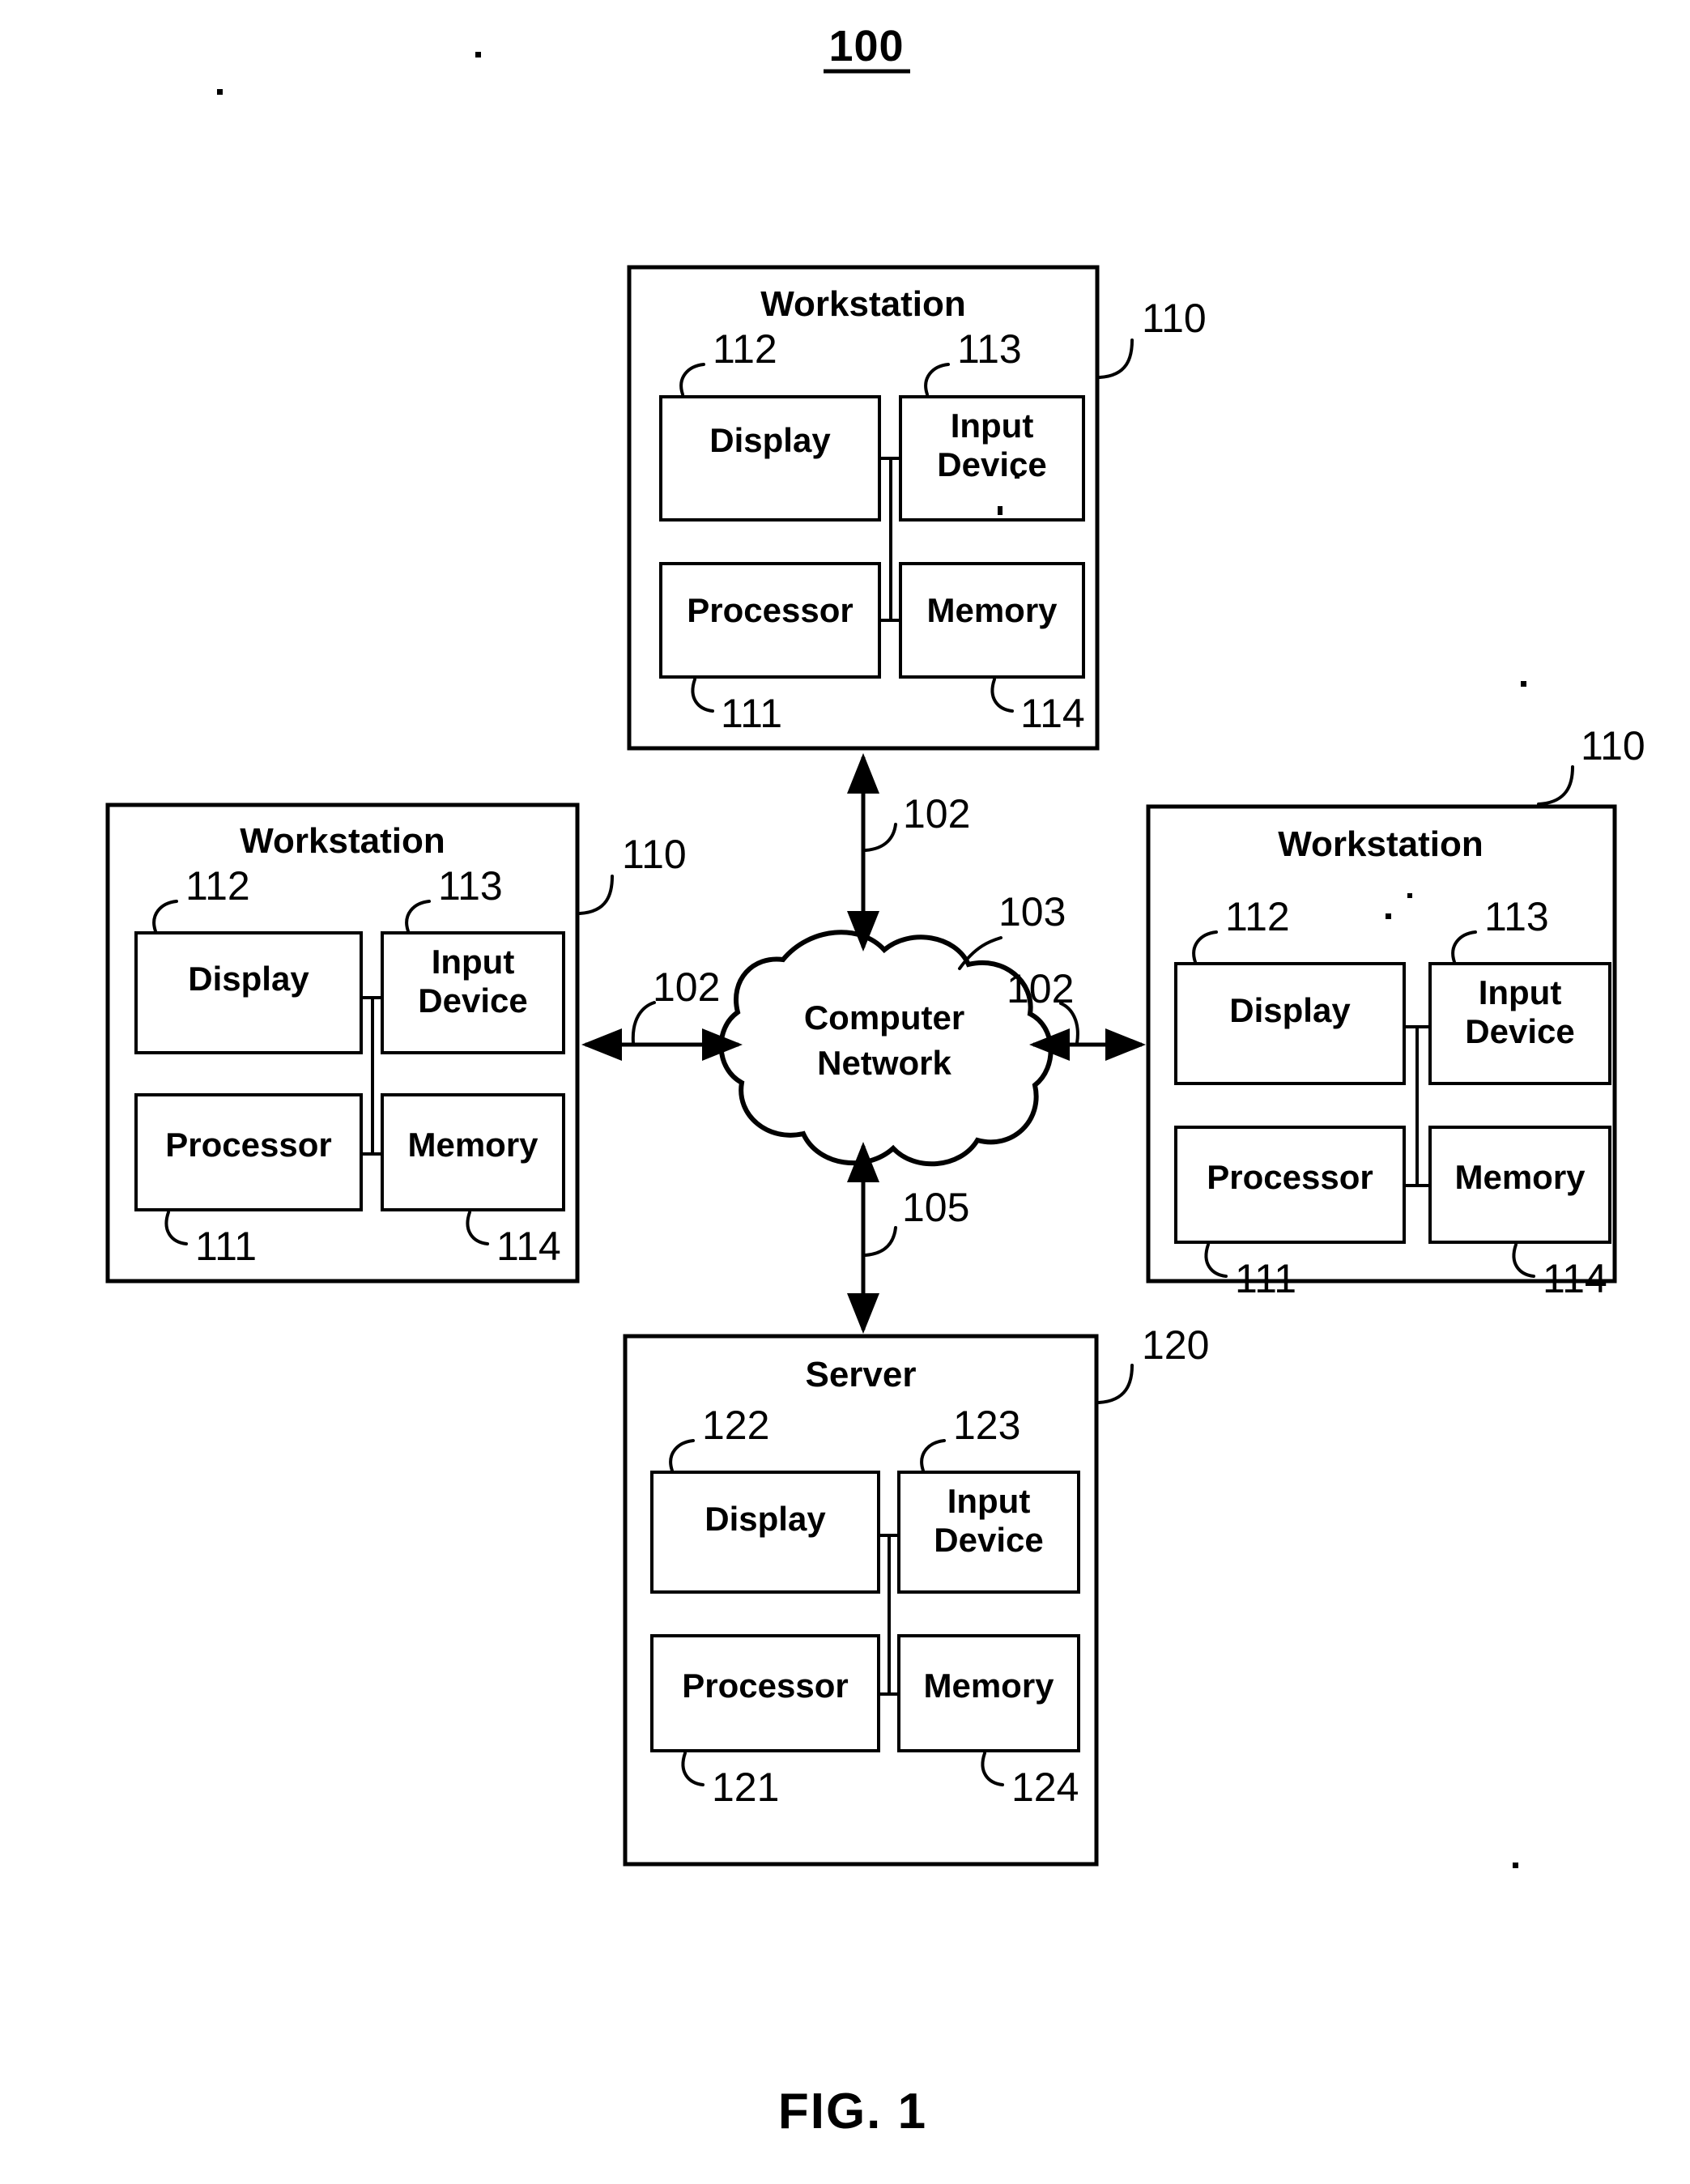 The width and height of the screenshot is (1690, 2184). Describe the element at coordinates (692, 379) in the screenshot. I see `leader-line-112-top` at that location.